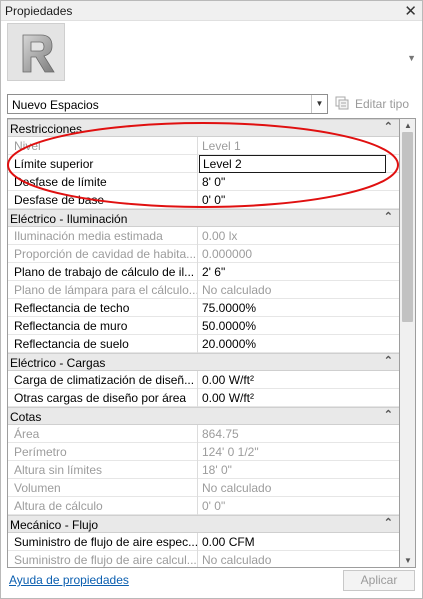  Describe the element at coordinates (103, 326) in the screenshot. I see `property-name: Reflectancia de muro` at that location.